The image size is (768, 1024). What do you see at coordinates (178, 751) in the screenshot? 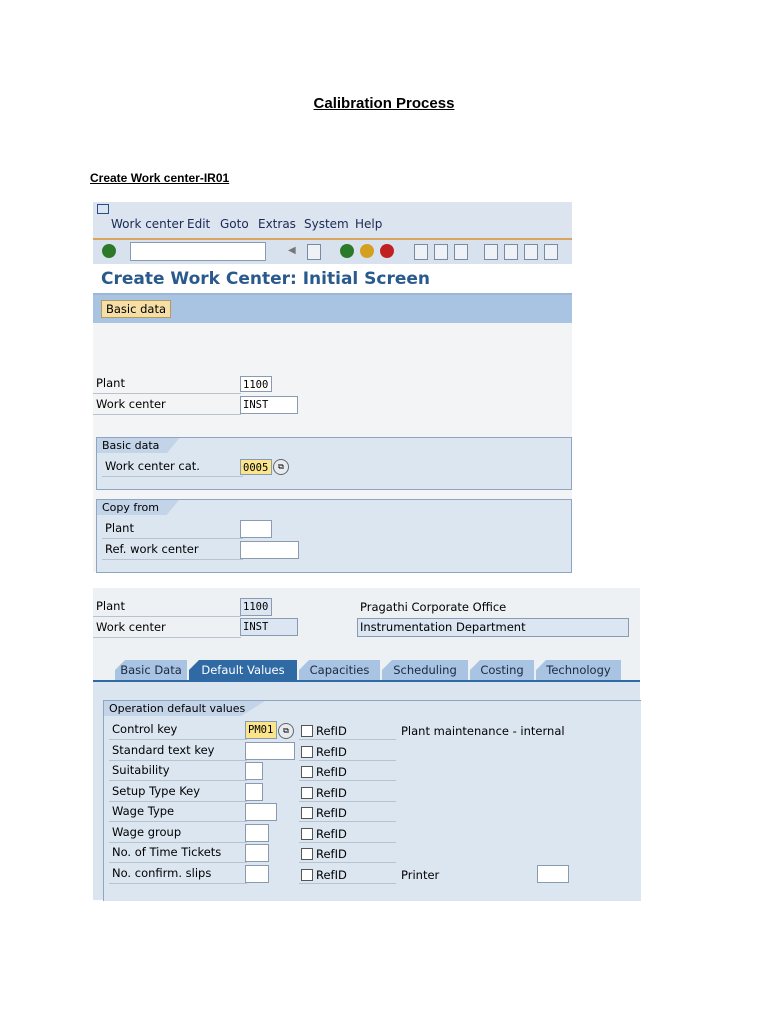
I see `row-label: Standard text key` at bounding box center [178, 751].